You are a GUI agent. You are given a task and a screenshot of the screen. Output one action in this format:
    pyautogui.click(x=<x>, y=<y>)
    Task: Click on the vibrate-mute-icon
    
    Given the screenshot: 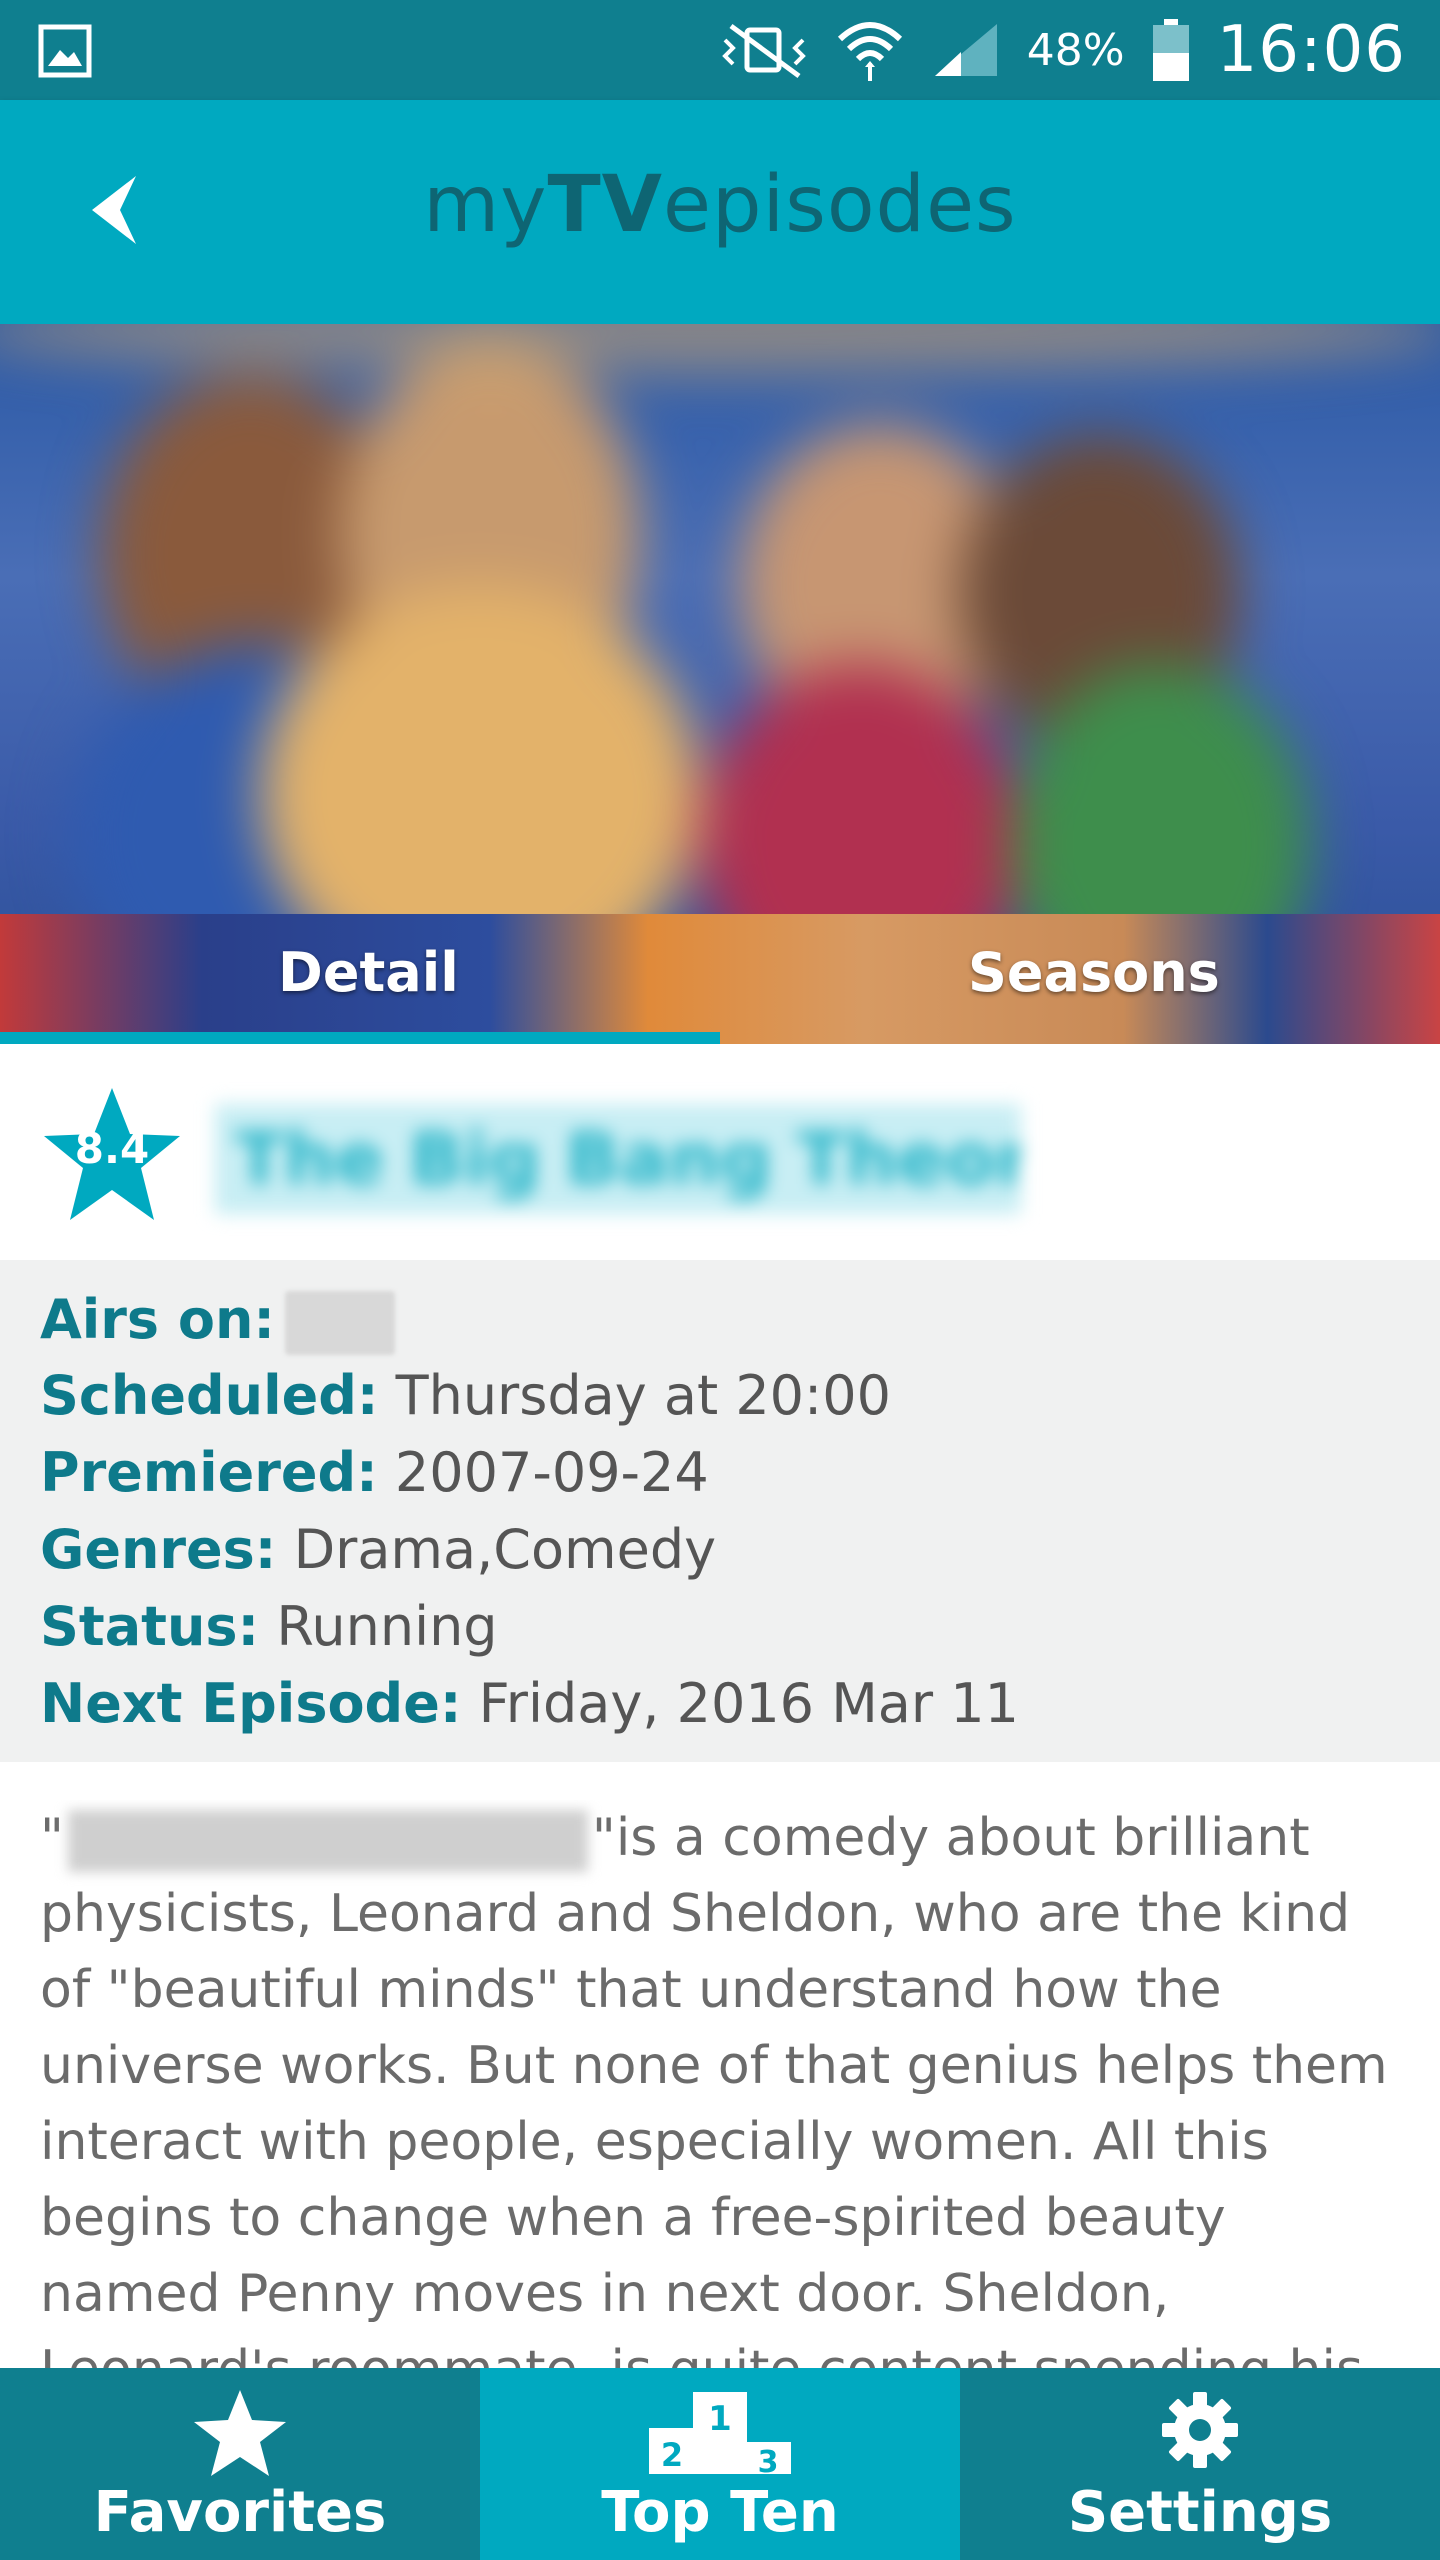 What is the action you would take?
    pyautogui.click(x=763, y=51)
    